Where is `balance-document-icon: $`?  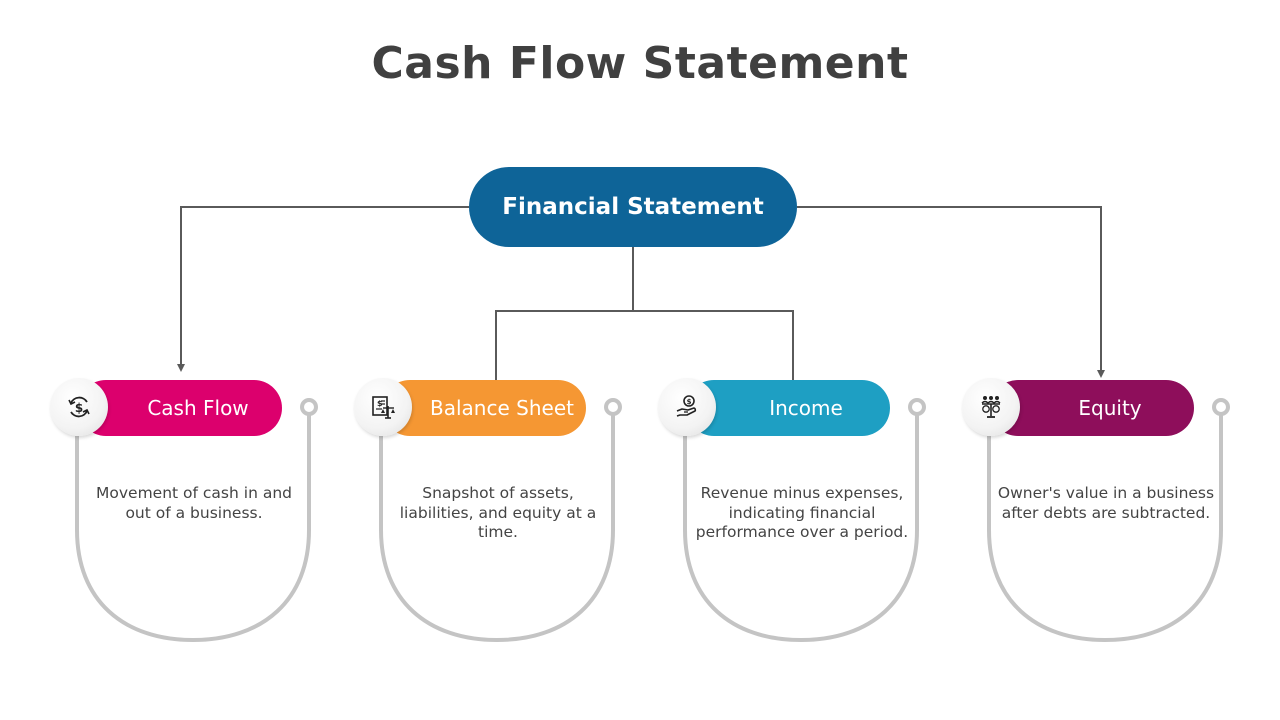
balance-document-icon: $ is located at coordinates (383, 407).